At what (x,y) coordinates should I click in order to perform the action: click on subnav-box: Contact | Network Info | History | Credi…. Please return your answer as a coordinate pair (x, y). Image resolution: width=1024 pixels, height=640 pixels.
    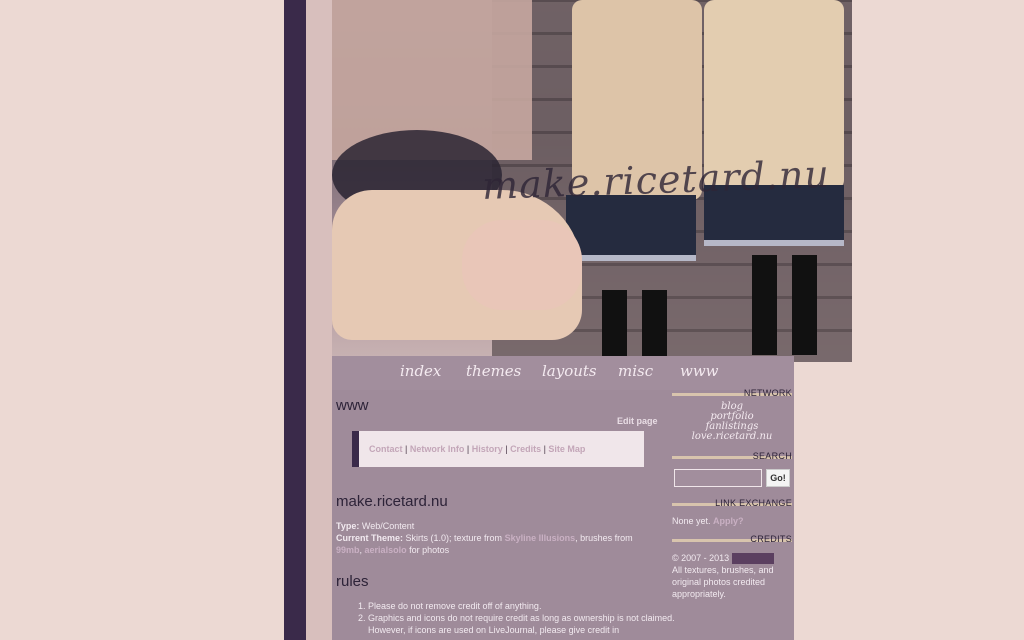
    Looking at the image, I should click on (498, 449).